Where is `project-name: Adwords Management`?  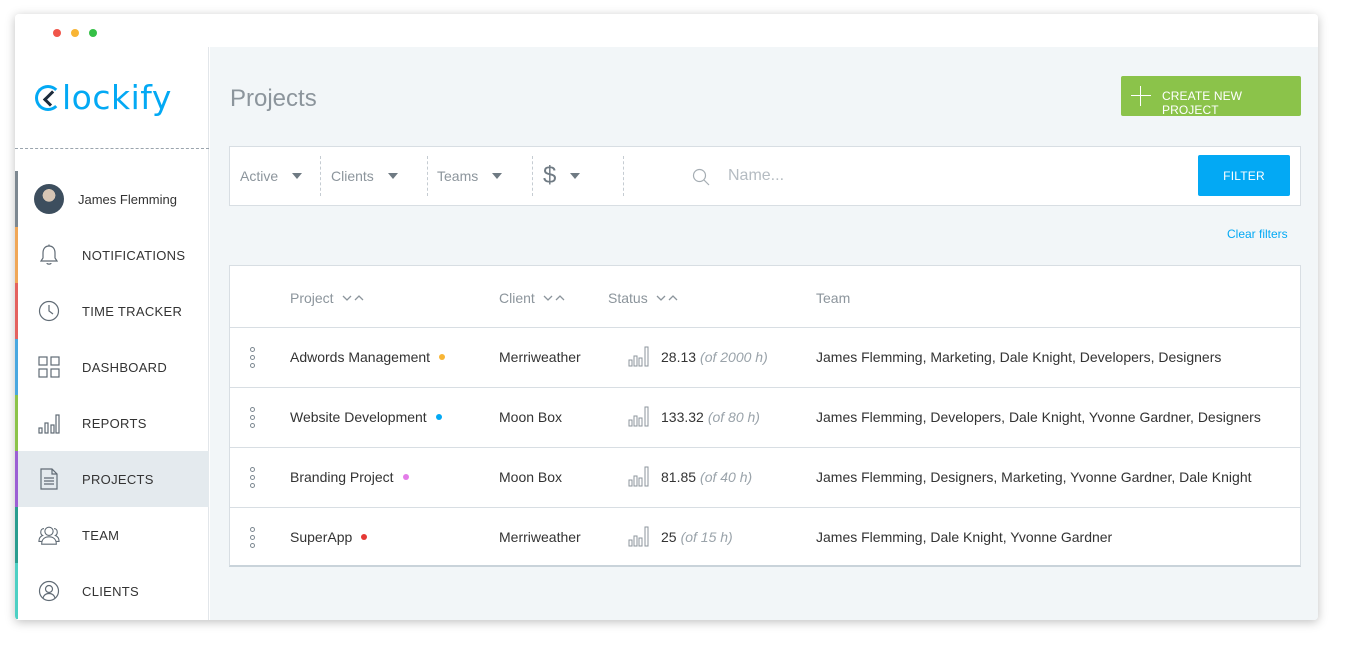
project-name: Adwords Management is located at coordinates (360, 357).